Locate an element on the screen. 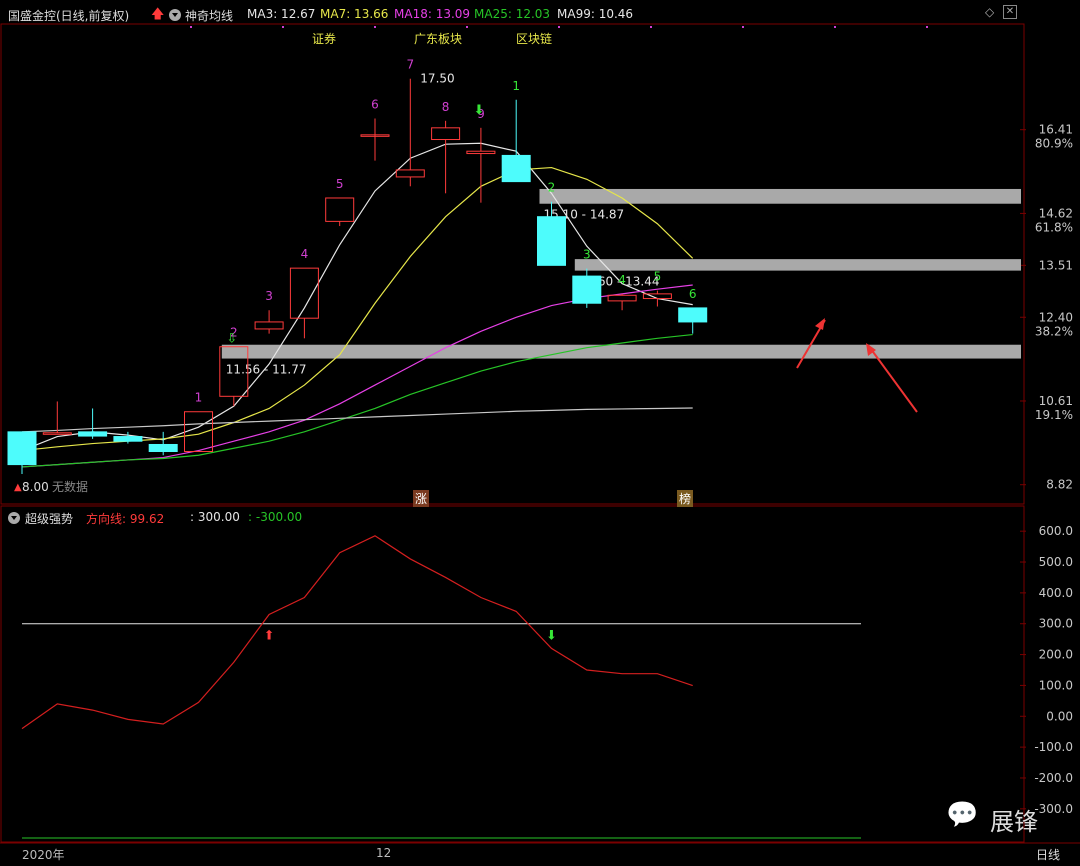 This screenshot has width=1080, height=866. indicator-name: 神奇均线 is located at coordinates (209, 15).